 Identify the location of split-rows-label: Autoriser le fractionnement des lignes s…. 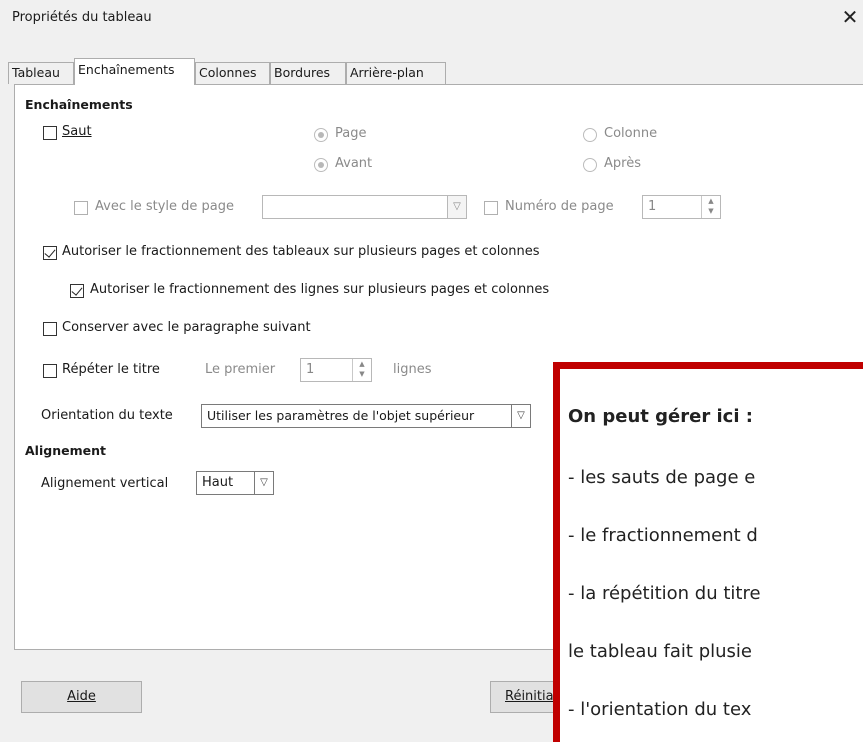
(320, 289).